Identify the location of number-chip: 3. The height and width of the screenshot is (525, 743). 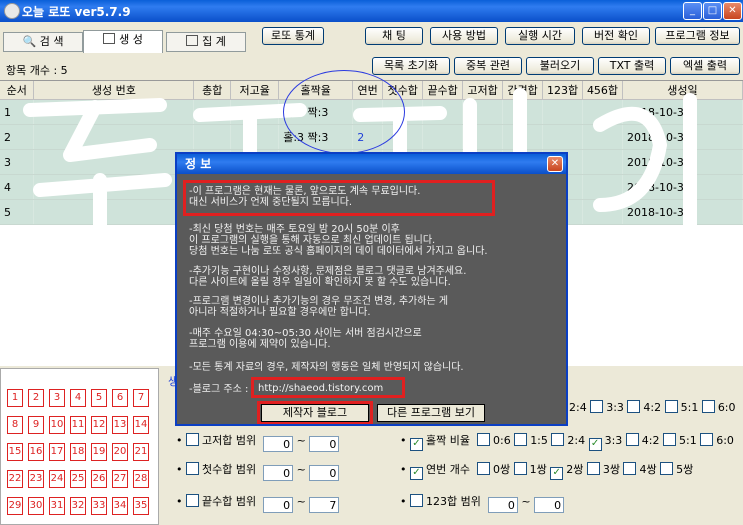
(57, 398).